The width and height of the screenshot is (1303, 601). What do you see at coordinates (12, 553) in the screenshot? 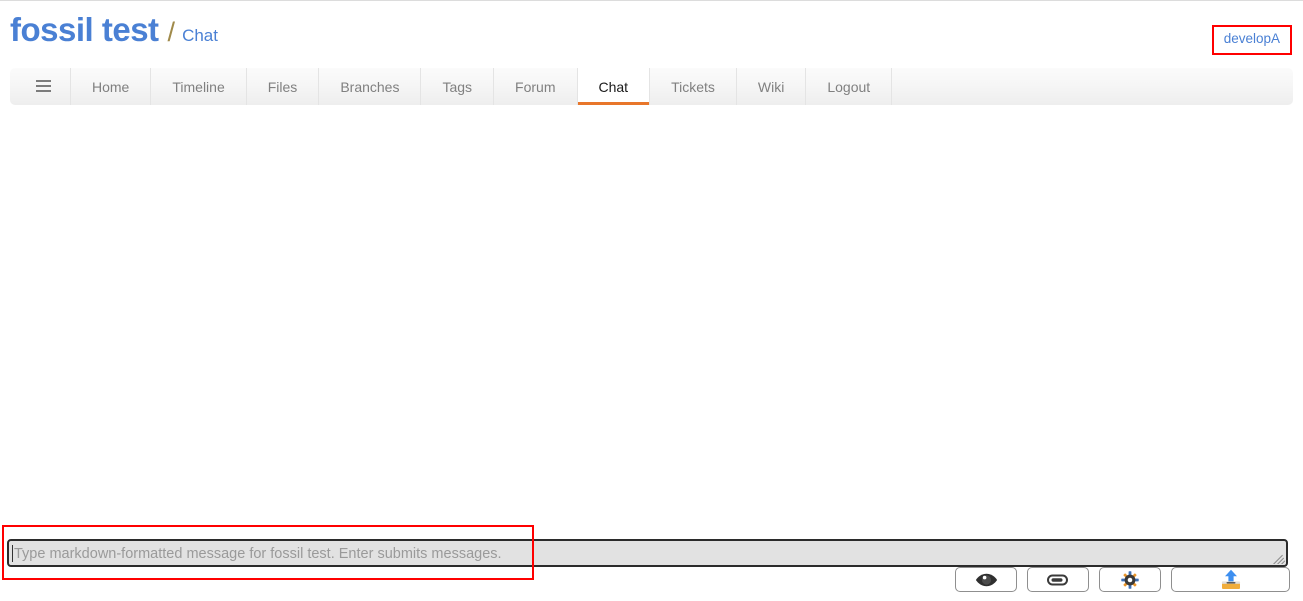
I see `text-caret` at bounding box center [12, 553].